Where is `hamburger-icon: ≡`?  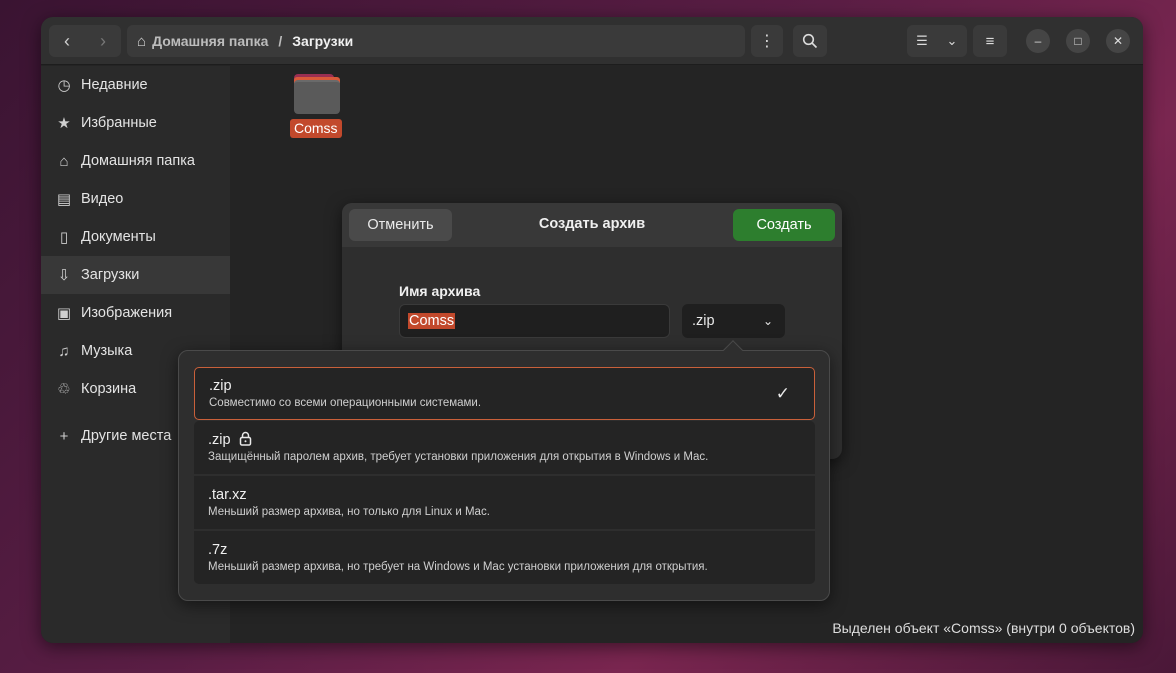 hamburger-icon: ≡ is located at coordinates (990, 41).